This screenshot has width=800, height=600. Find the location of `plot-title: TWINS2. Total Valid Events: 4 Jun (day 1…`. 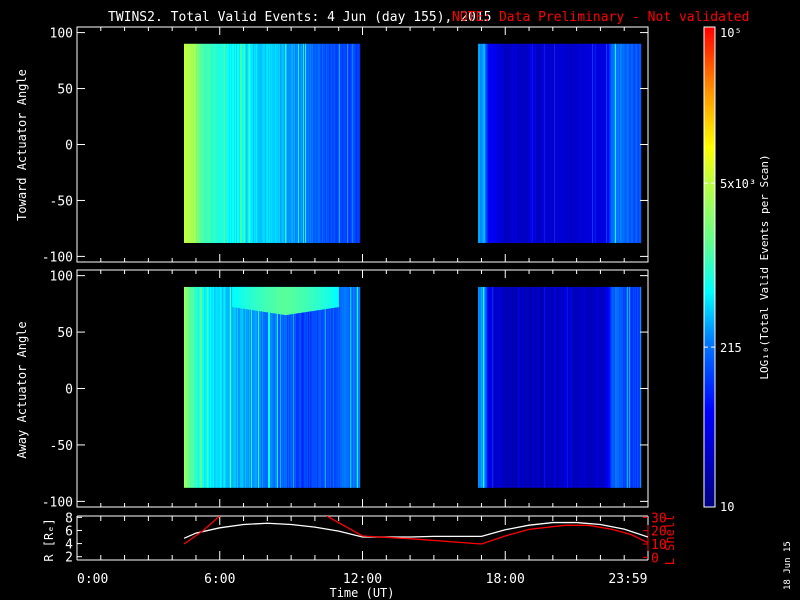

plot-title: TWINS2. Total Valid Events: 4 Jun (day 1… is located at coordinates (300, 17).